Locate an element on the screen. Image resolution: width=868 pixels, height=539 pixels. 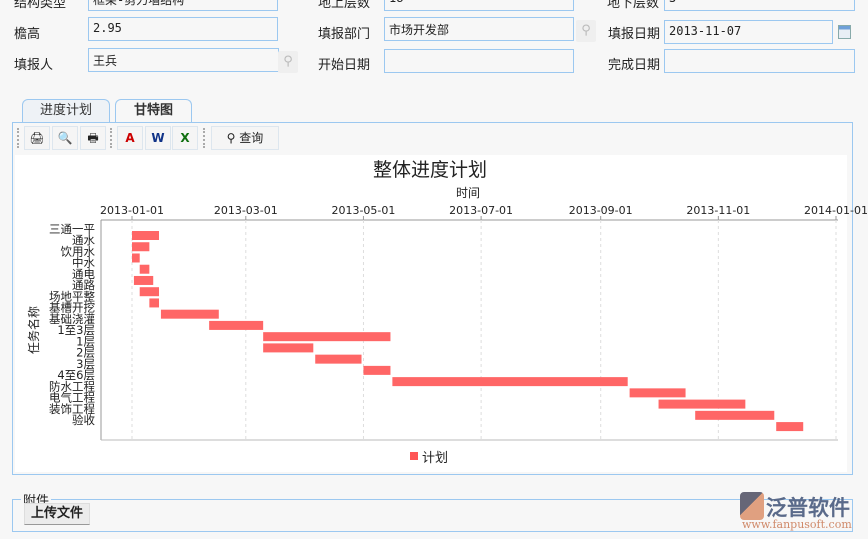
x-tick-label: 2013-07-01 is located at coordinates (481, 210).